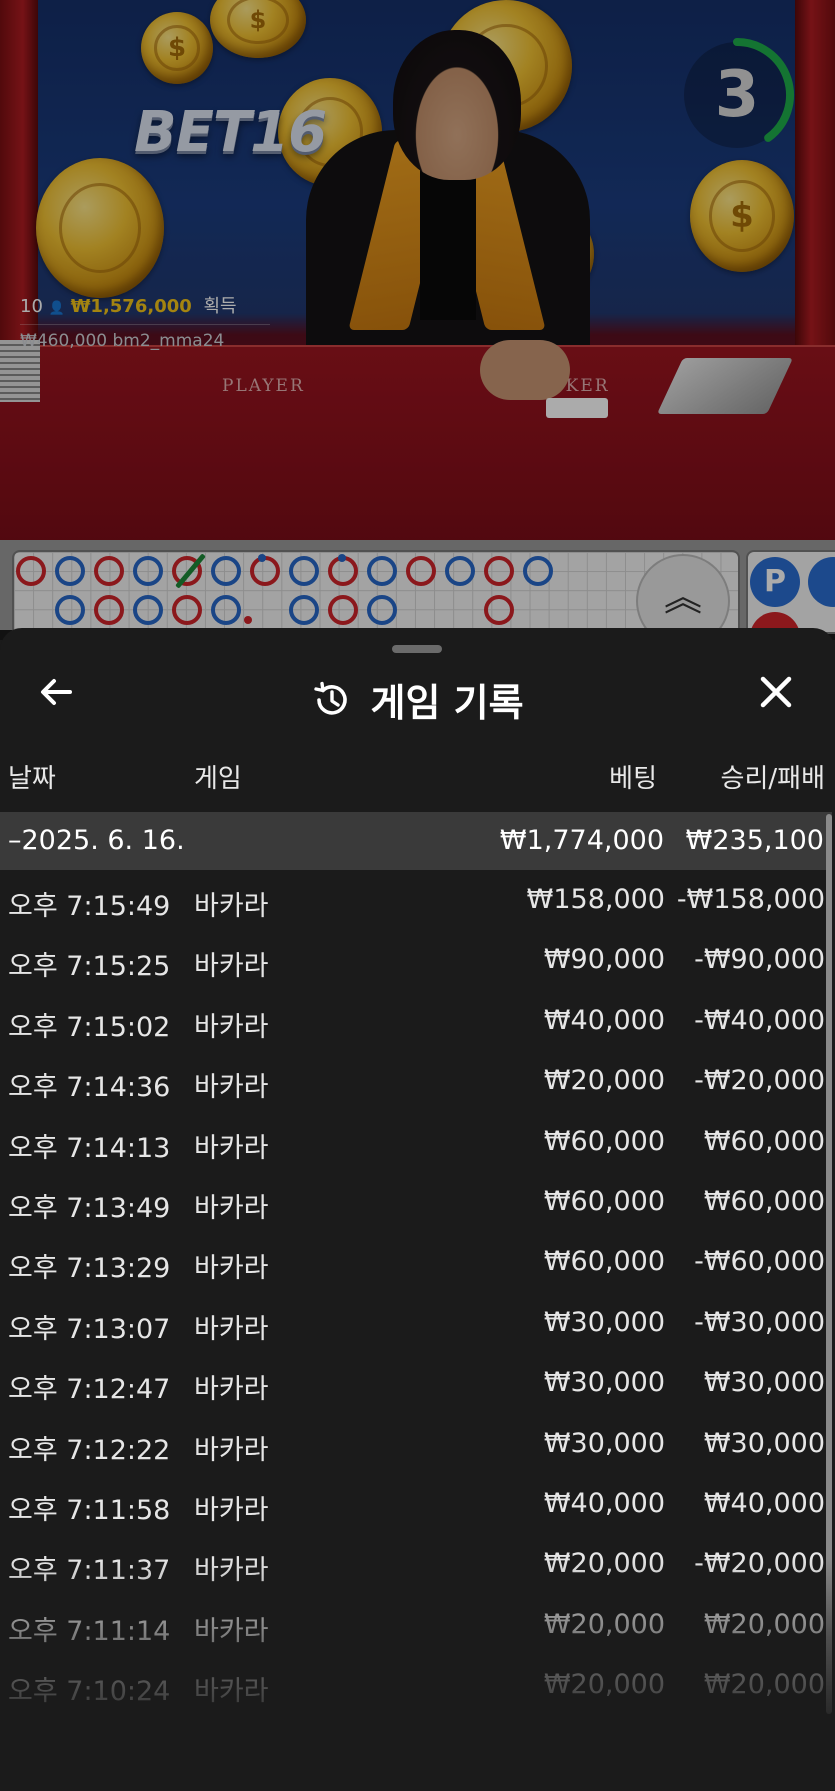 This screenshot has height=1791, width=835. Describe the element at coordinates (773, 776) in the screenshot. I see `col-result: 승리/패배` at that location.